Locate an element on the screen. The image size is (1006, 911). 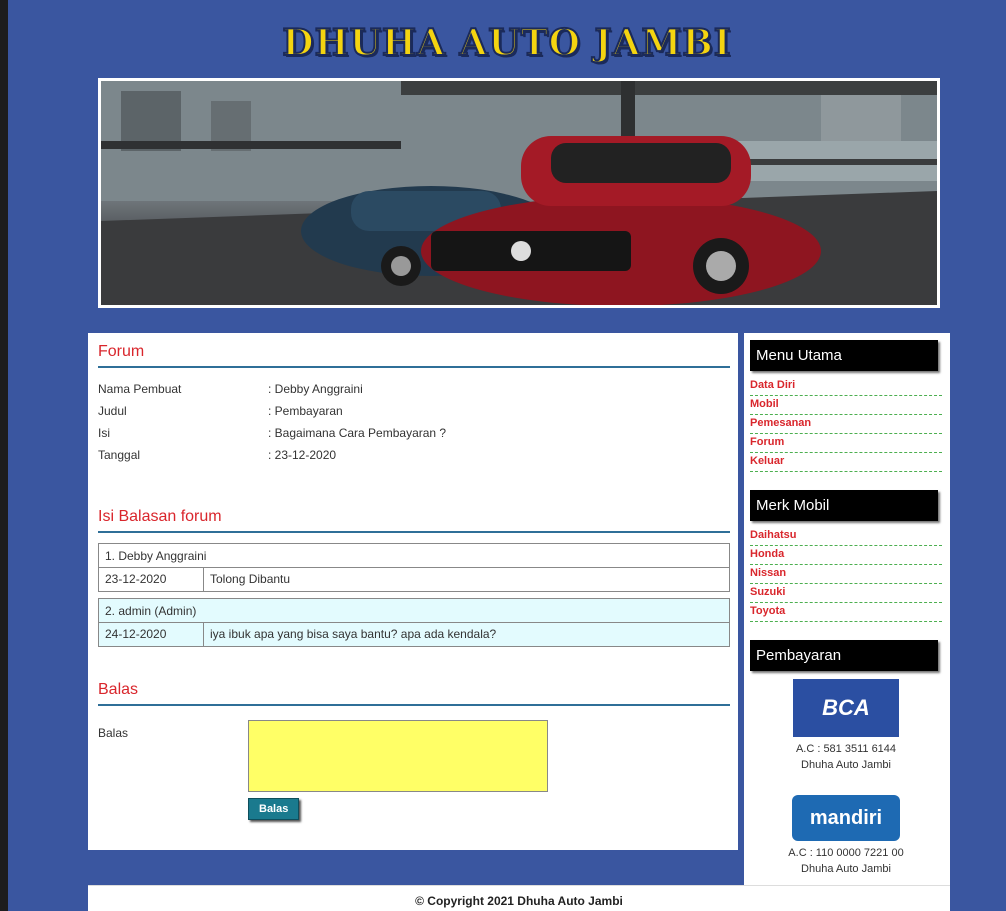
detail-value: : Bagaimana Cara Pembayaran ? is located at coordinates (357, 433).